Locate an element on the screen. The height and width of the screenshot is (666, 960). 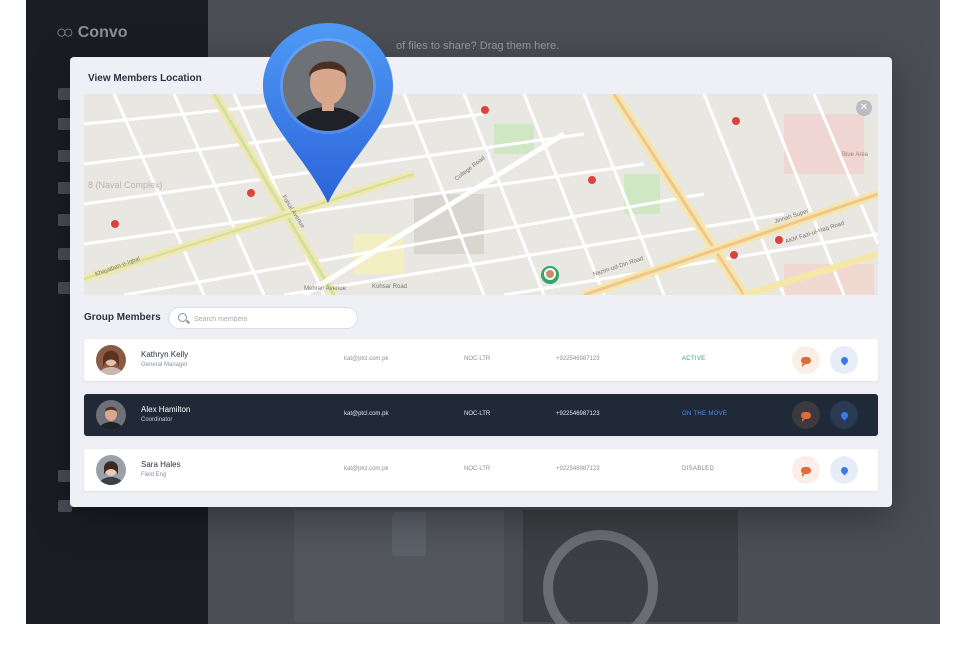
member-role: Field Eng is located at coordinates (154, 475).